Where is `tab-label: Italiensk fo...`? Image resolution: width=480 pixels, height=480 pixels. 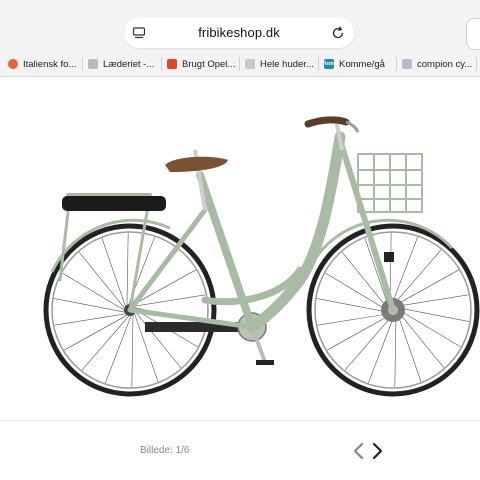 tab-label: Italiensk fo... is located at coordinates (50, 64).